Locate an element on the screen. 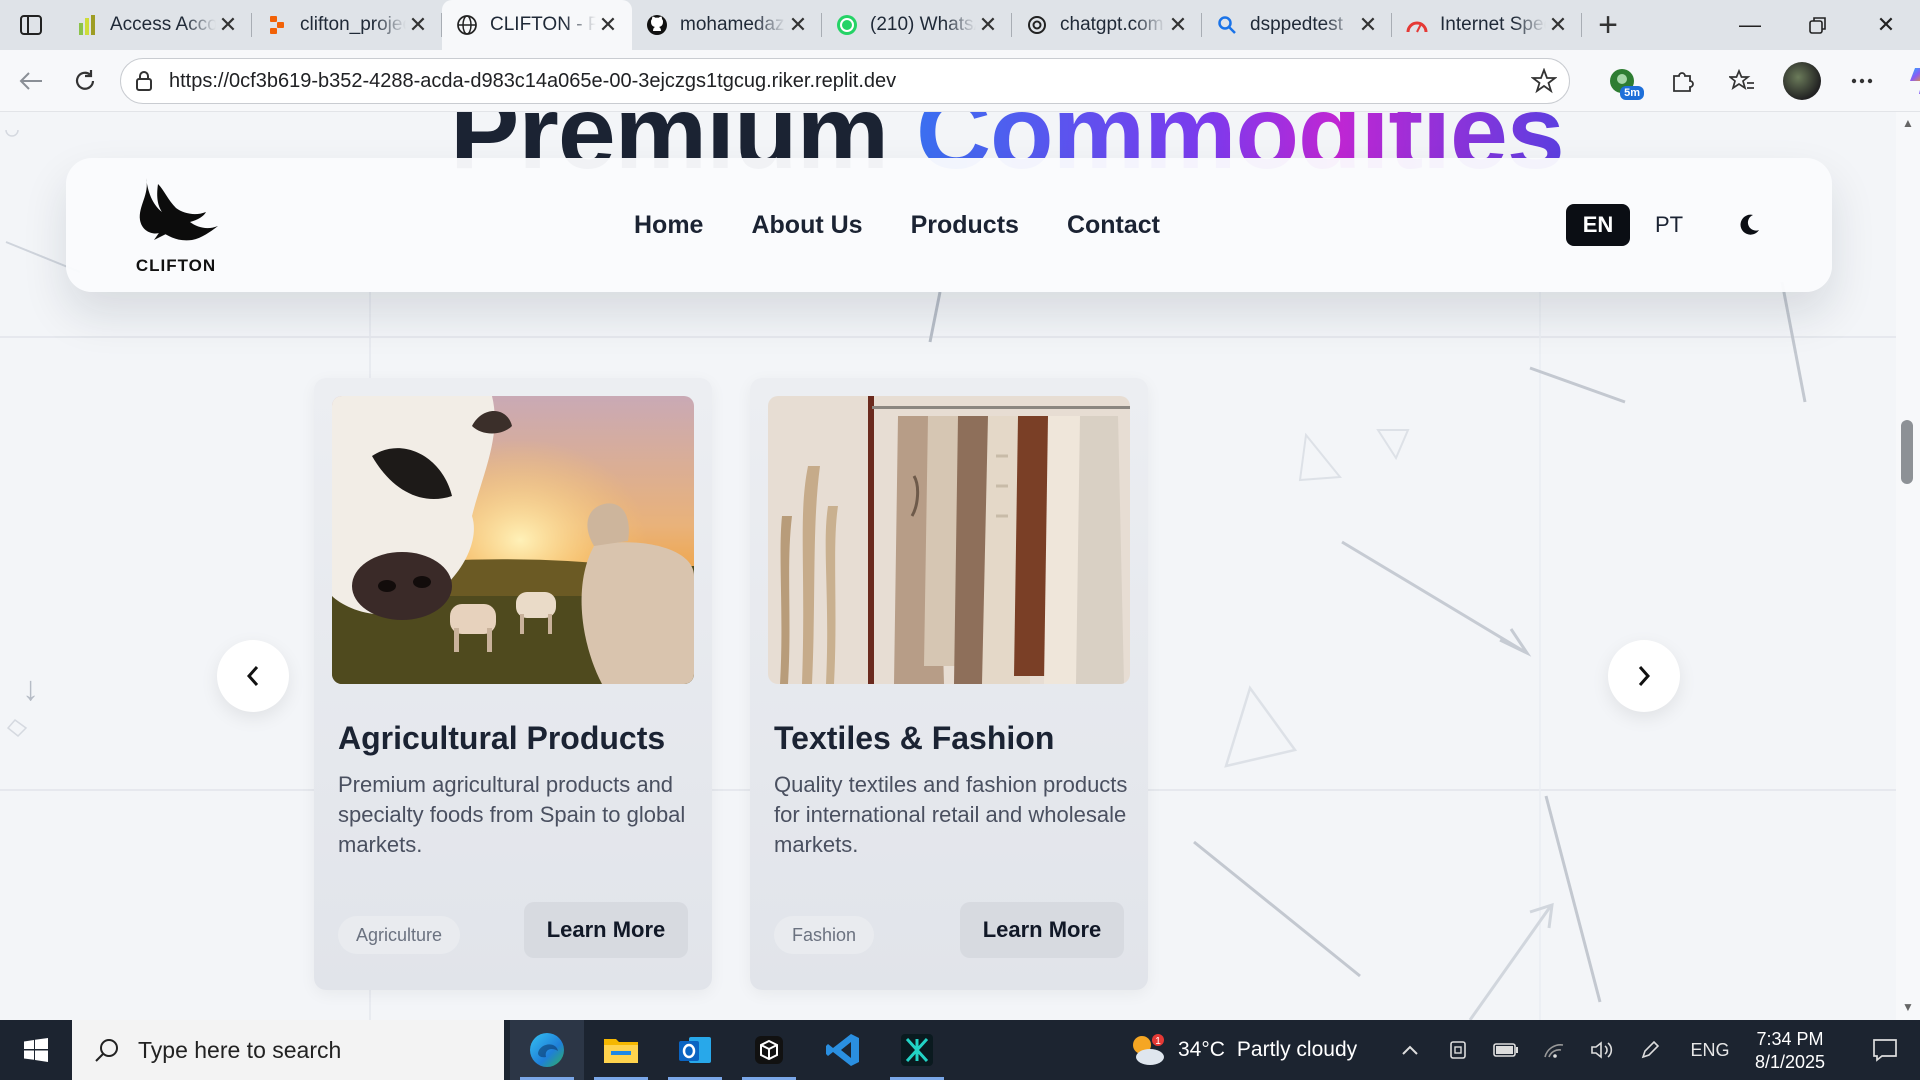 The width and height of the screenshot is (1920, 1080). card-title: Textiles & Fashion is located at coordinates (914, 738).